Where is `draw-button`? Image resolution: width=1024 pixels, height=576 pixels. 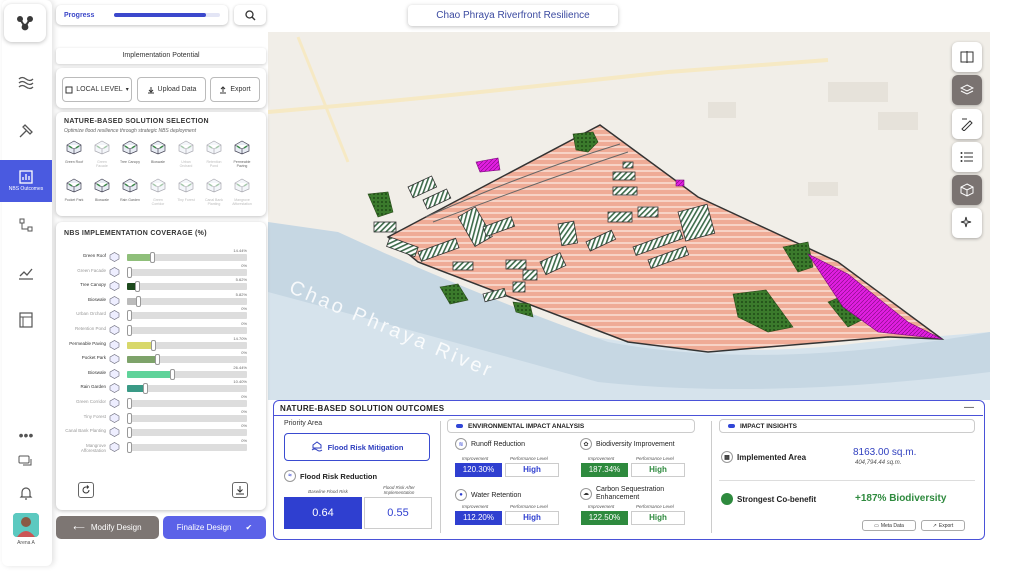
draw-button is located at coordinates (967, 124).